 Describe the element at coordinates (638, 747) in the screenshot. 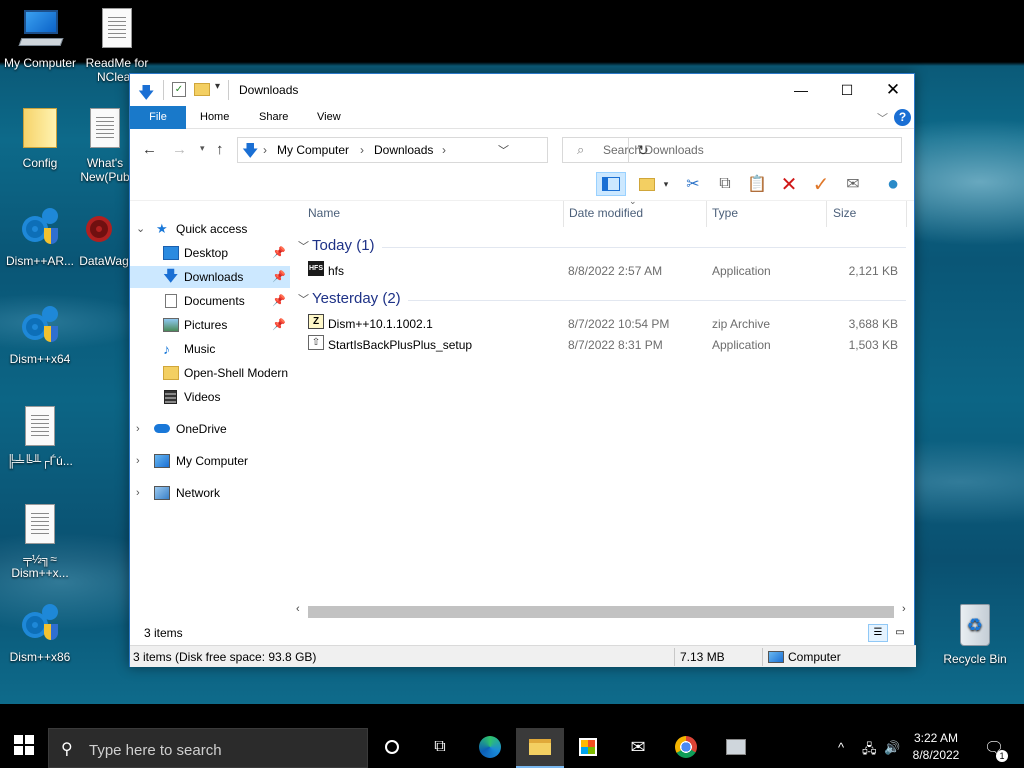

I see `mail-button: ✉` at that location.